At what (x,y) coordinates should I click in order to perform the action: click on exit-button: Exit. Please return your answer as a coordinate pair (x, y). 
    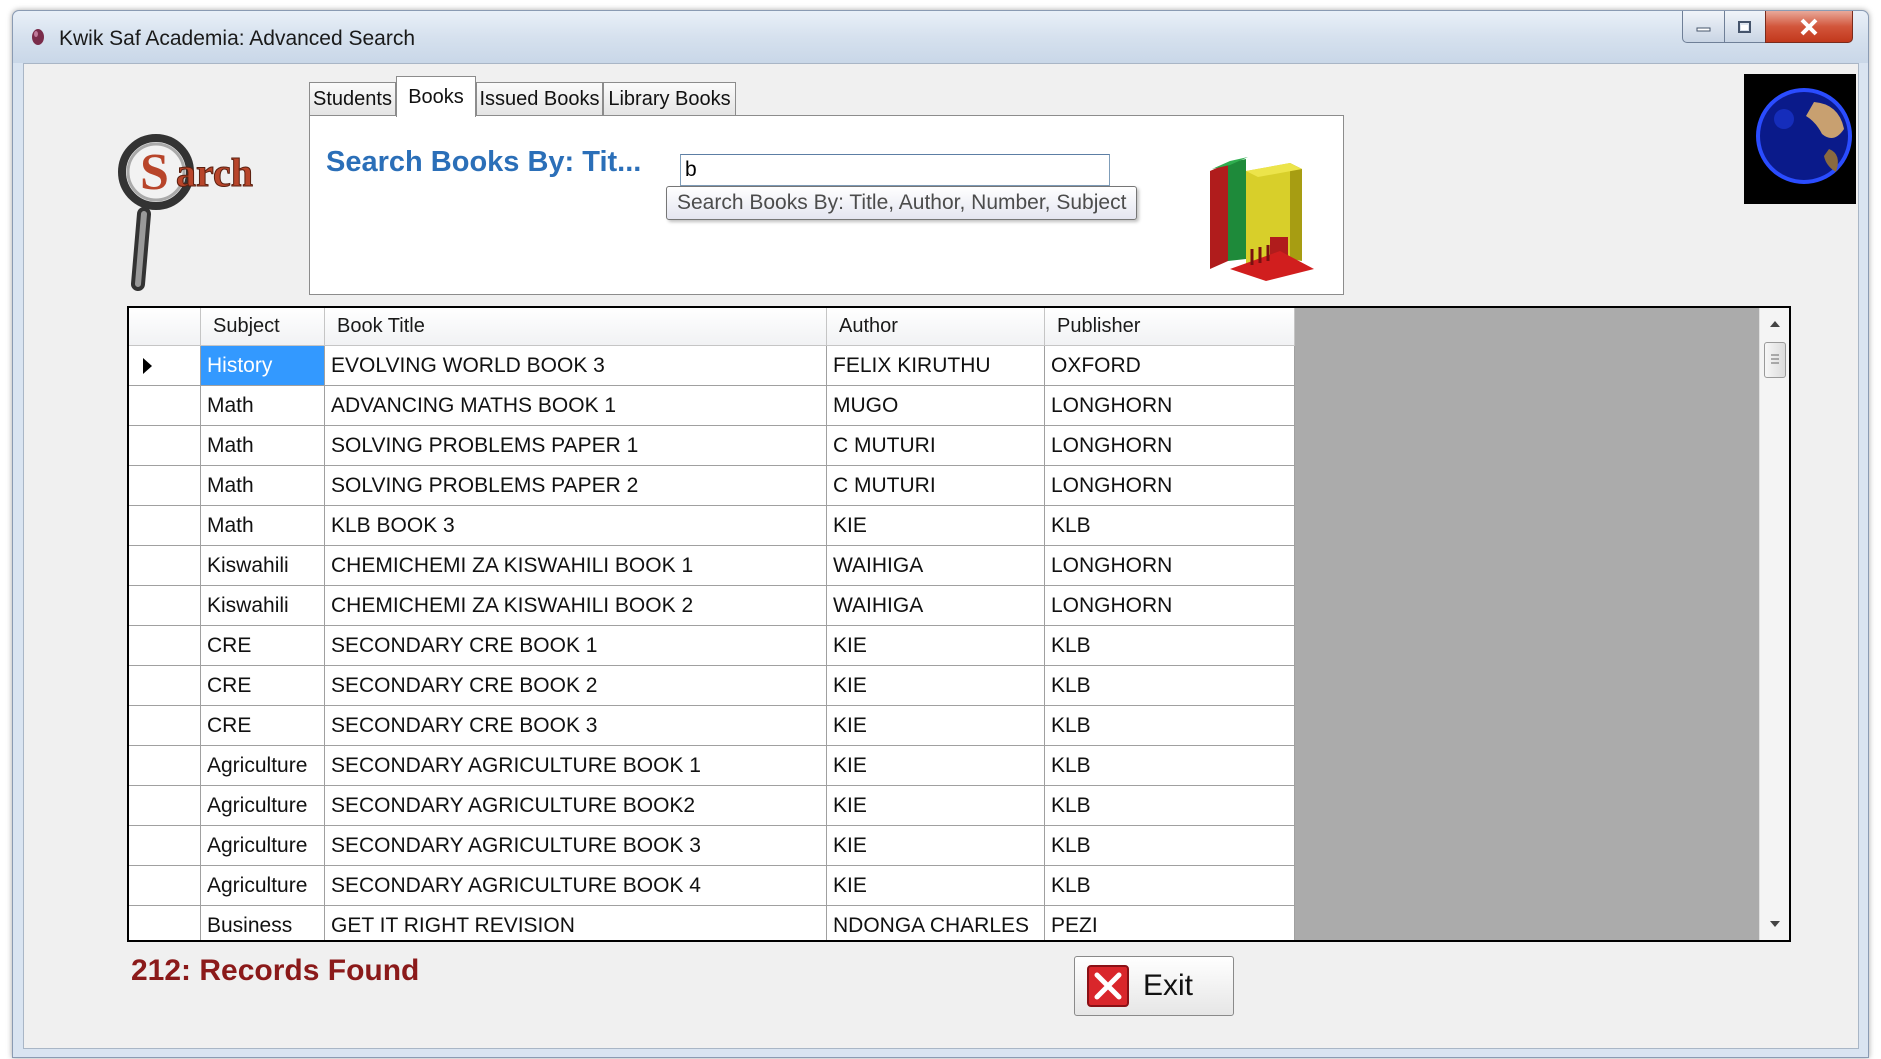
    Looking at the image, I should click on (1154, 986).